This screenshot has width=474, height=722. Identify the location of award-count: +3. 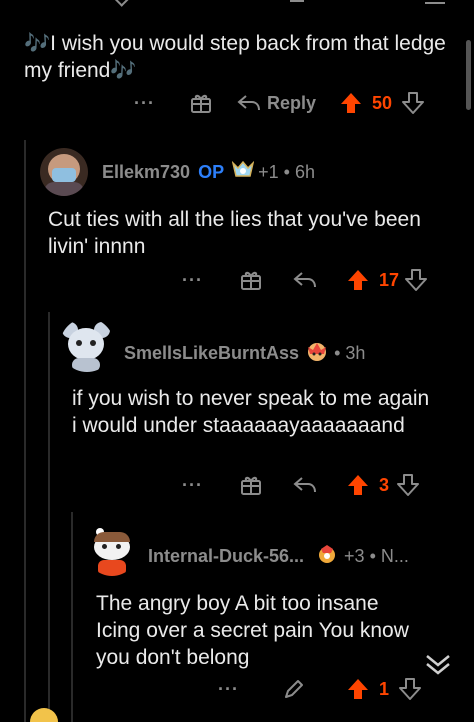
(354, 556).